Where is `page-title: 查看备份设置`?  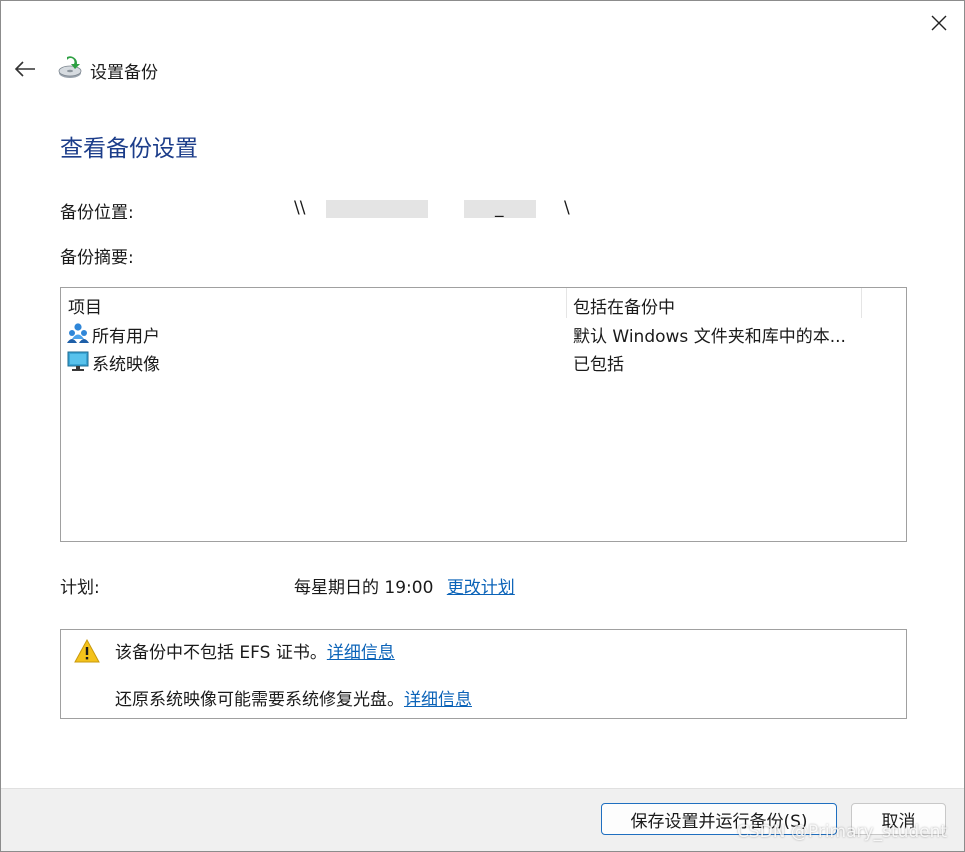
page-title: 查看备份设置 is located at coordinates (129, 149).